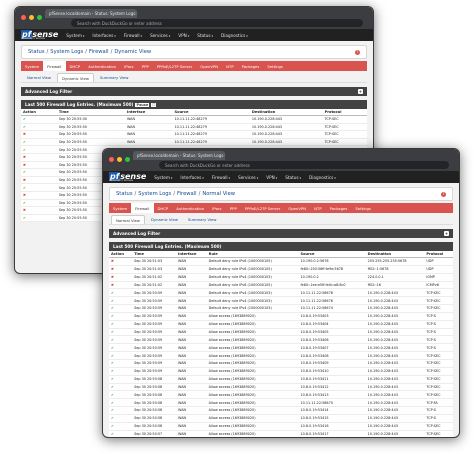 The width and height of the screenshot is (474, 454). Describe the element at coordinates (332, 293) in the screenshot. I see `cell-source: 10.11.11.22:58678` at that location.